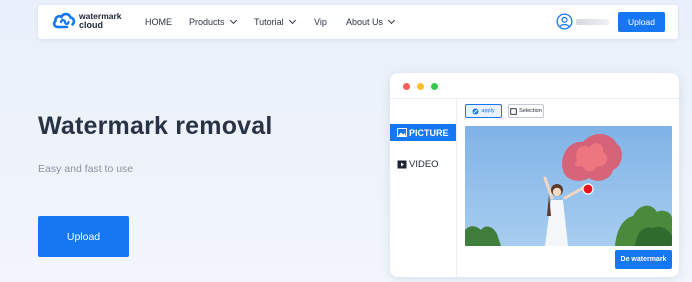 The height and width of the screenshot is (282, 692). What do you see at coordinates (402, 164) in the screenshot?
I see `video-icon` at bounding box center [402, 164].